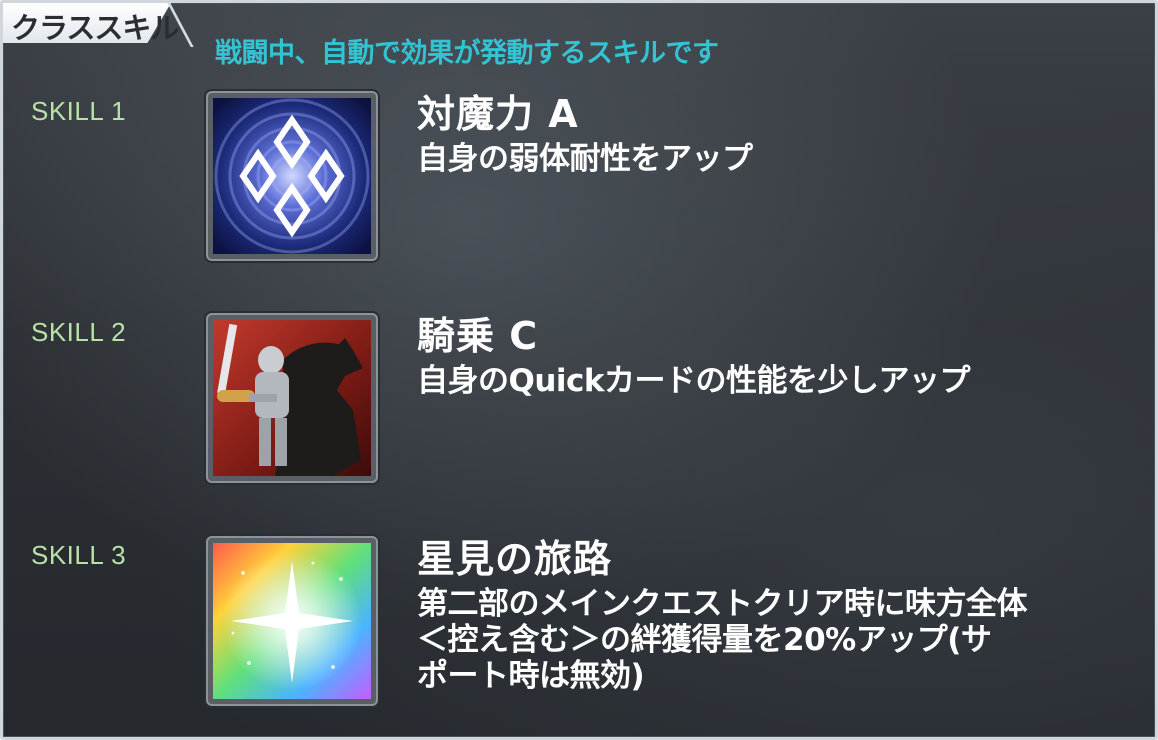 Image resolution: width=1158 pixels, height=740 pixels. What do you see at coordinates (79, 332) in the screenshot?
I see `skill-2-label: SKILL 2` at bounding box center [79, 332].